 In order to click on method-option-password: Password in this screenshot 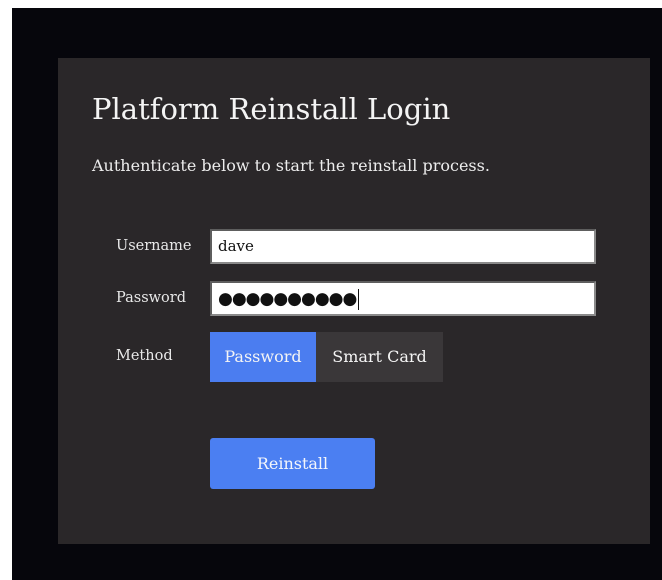, I will do `click(263, 357)`.